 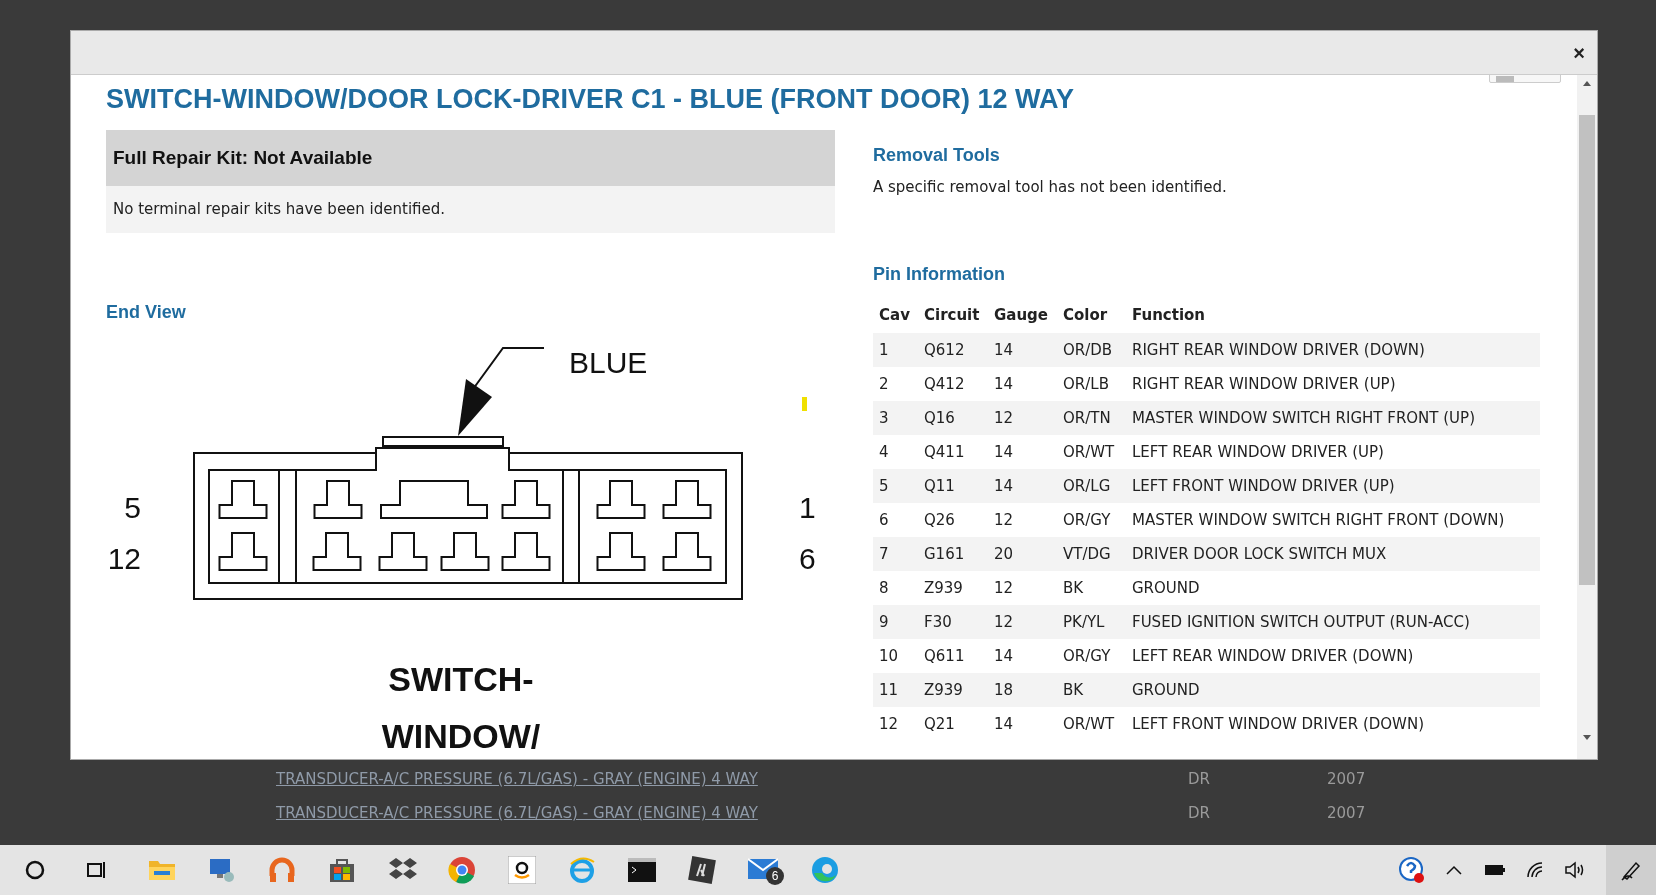 What do you see at coordinates (953, 315) in the screenshot?
I see `column-header: Circuit` at bounding box center [953, 315].